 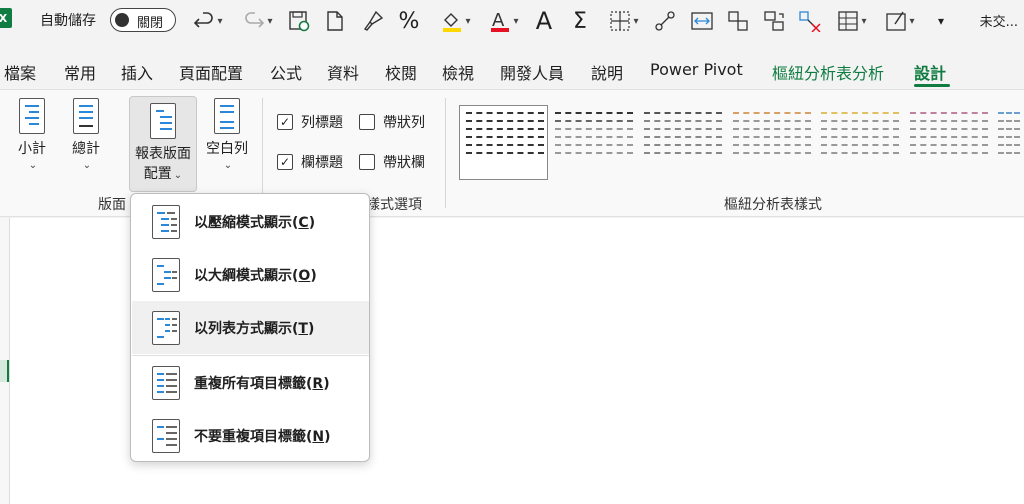 What do you see at coordinates (624, 21) in the screenshot?
I see `borders-button: ▾` at bounding box center [624, 21].